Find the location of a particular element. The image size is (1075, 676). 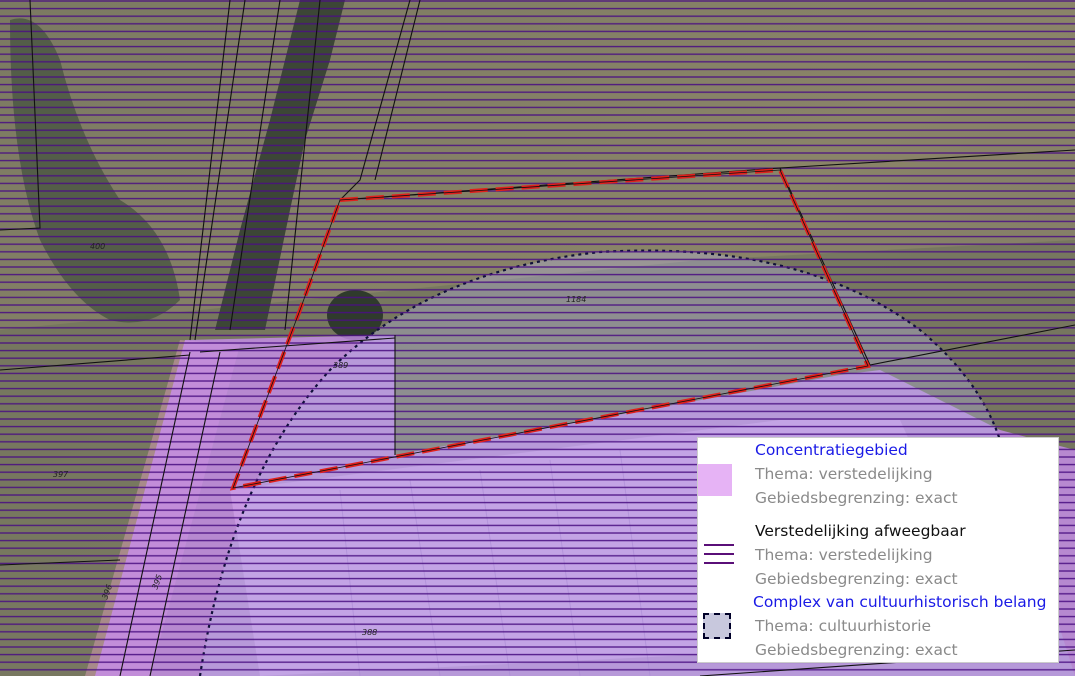

legend-title: Complex van cultuurhistorisch belang is located at coordinates (900, 602).